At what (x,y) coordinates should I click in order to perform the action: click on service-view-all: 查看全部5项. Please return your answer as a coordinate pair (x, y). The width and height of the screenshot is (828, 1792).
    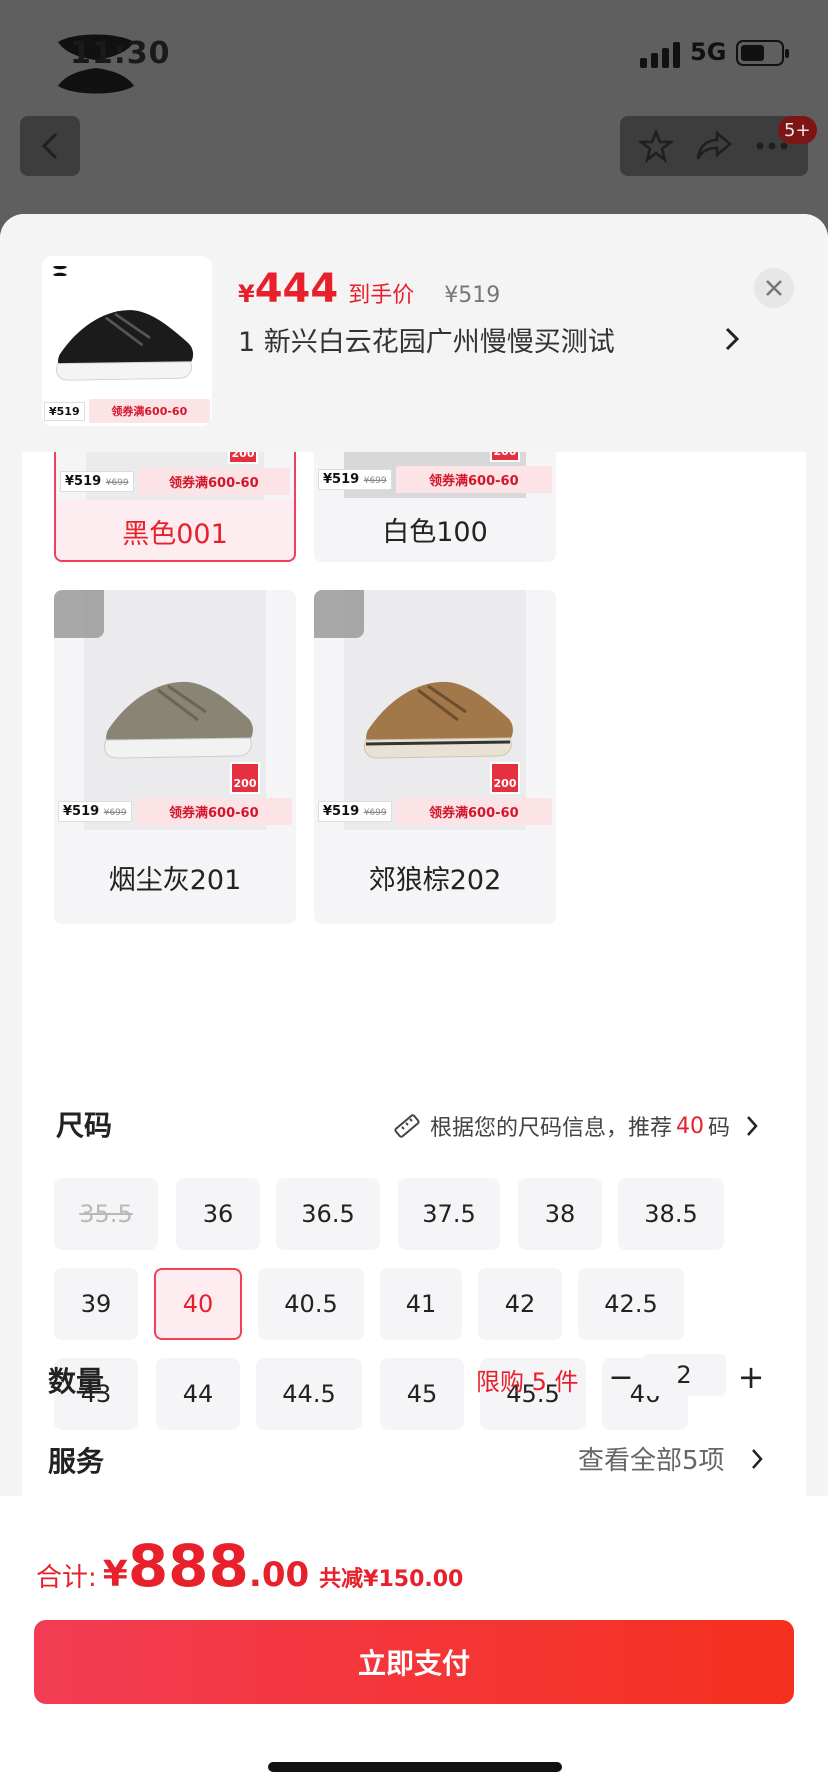
    Looking at the image, I should click on (671, 1458).